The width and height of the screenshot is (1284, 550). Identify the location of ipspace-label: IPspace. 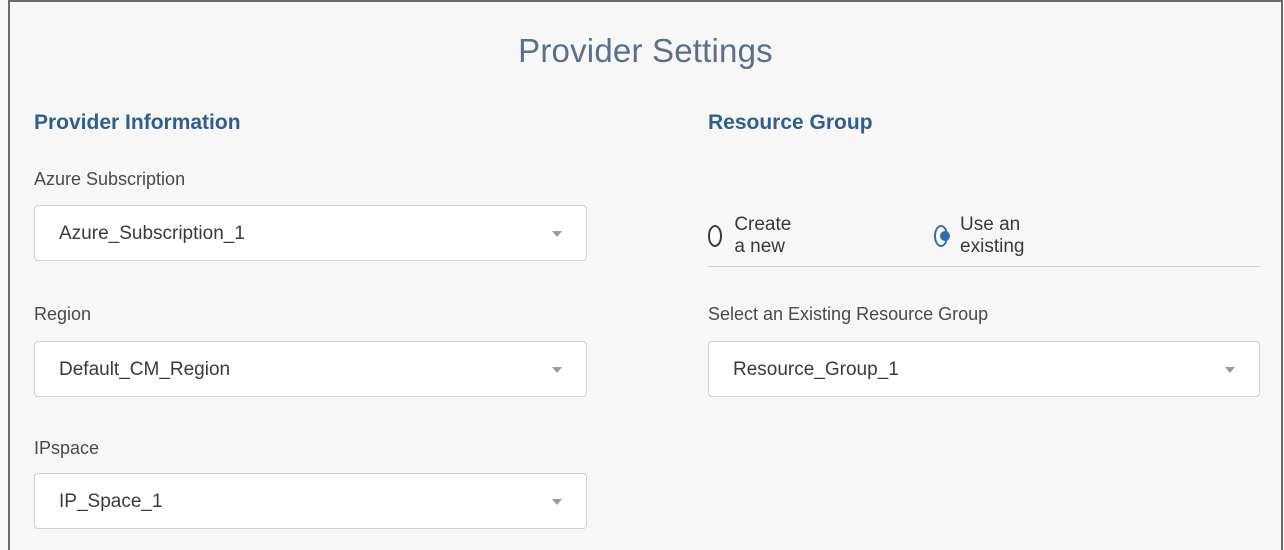
(67, 448).